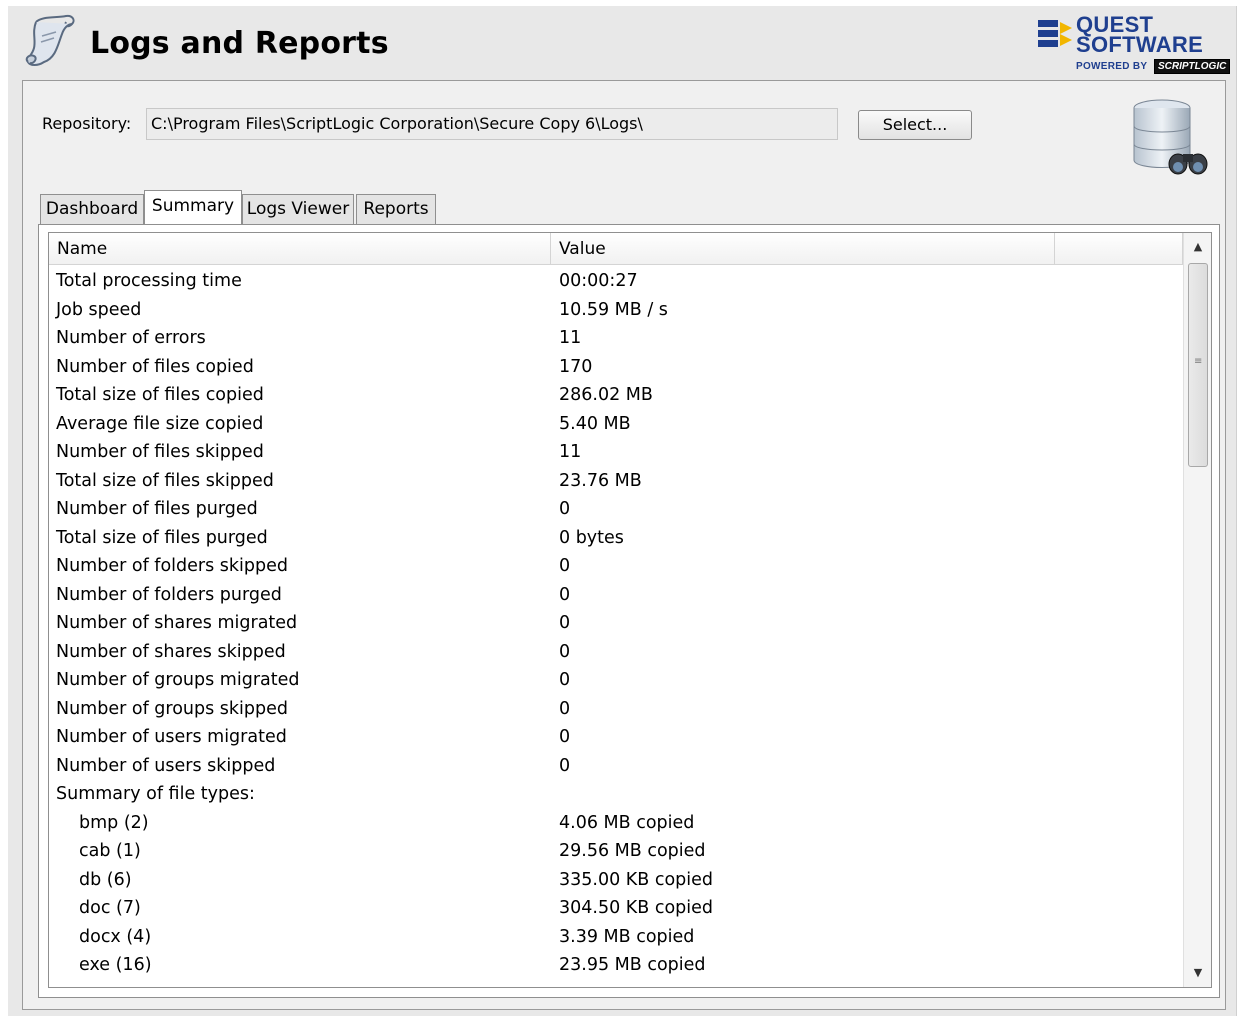 The width and height of the screenshot is (1244, 1022). I want to click on row-value: 5.40 MB, so click(595, 423).